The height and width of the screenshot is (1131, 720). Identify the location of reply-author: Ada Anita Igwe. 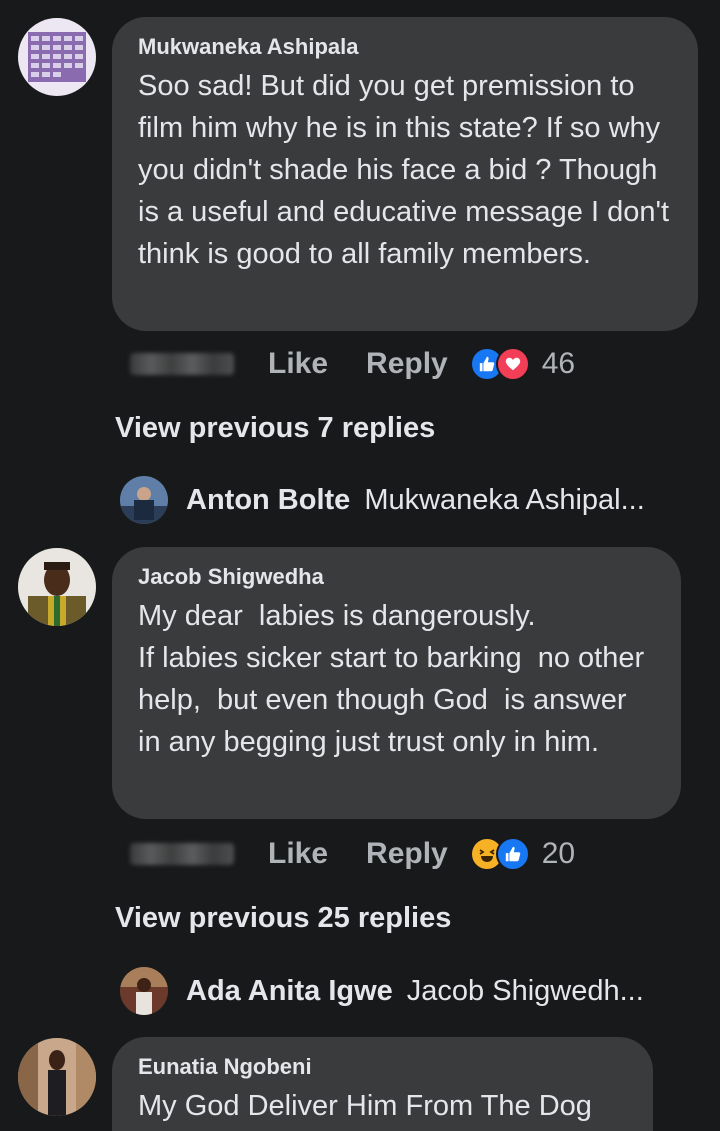
(289, 990).